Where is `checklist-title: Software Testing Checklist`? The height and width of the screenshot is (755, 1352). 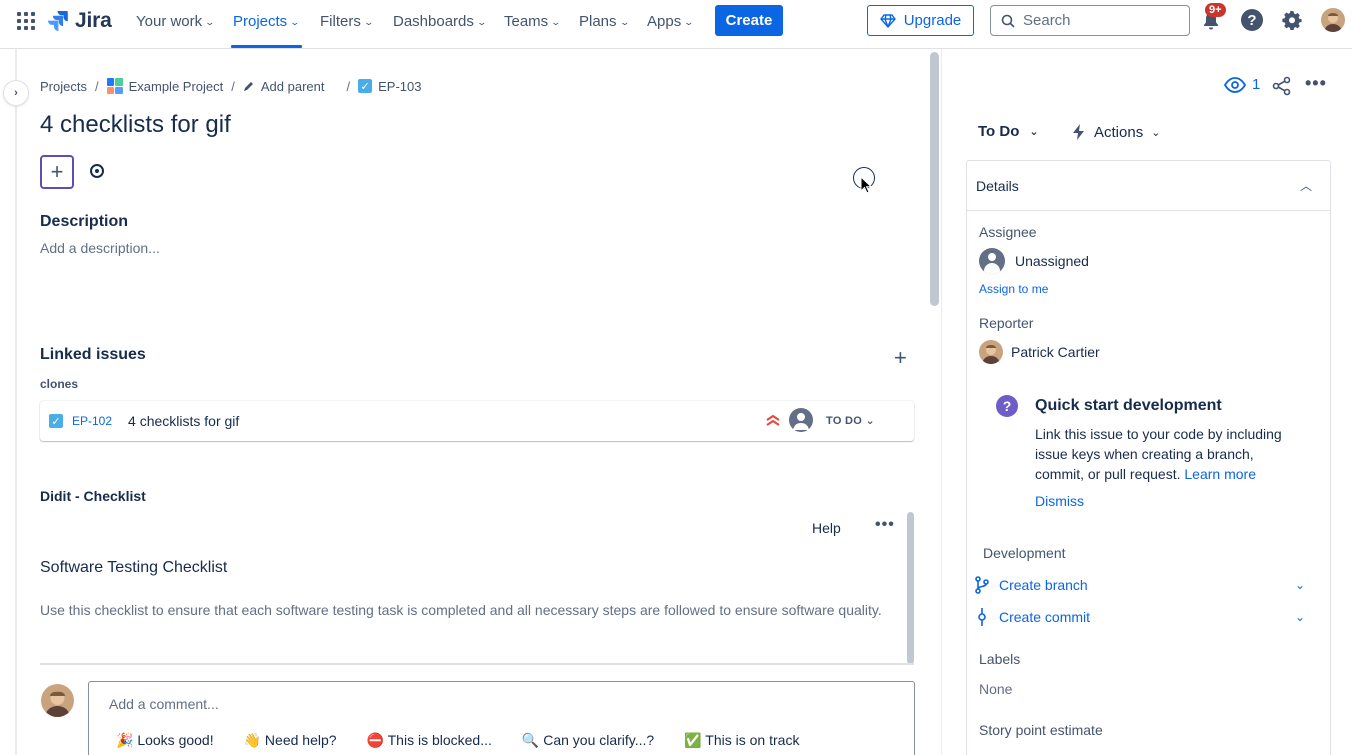
checklist-title: Software Testing Checklist is located at coordinates (134, 567).